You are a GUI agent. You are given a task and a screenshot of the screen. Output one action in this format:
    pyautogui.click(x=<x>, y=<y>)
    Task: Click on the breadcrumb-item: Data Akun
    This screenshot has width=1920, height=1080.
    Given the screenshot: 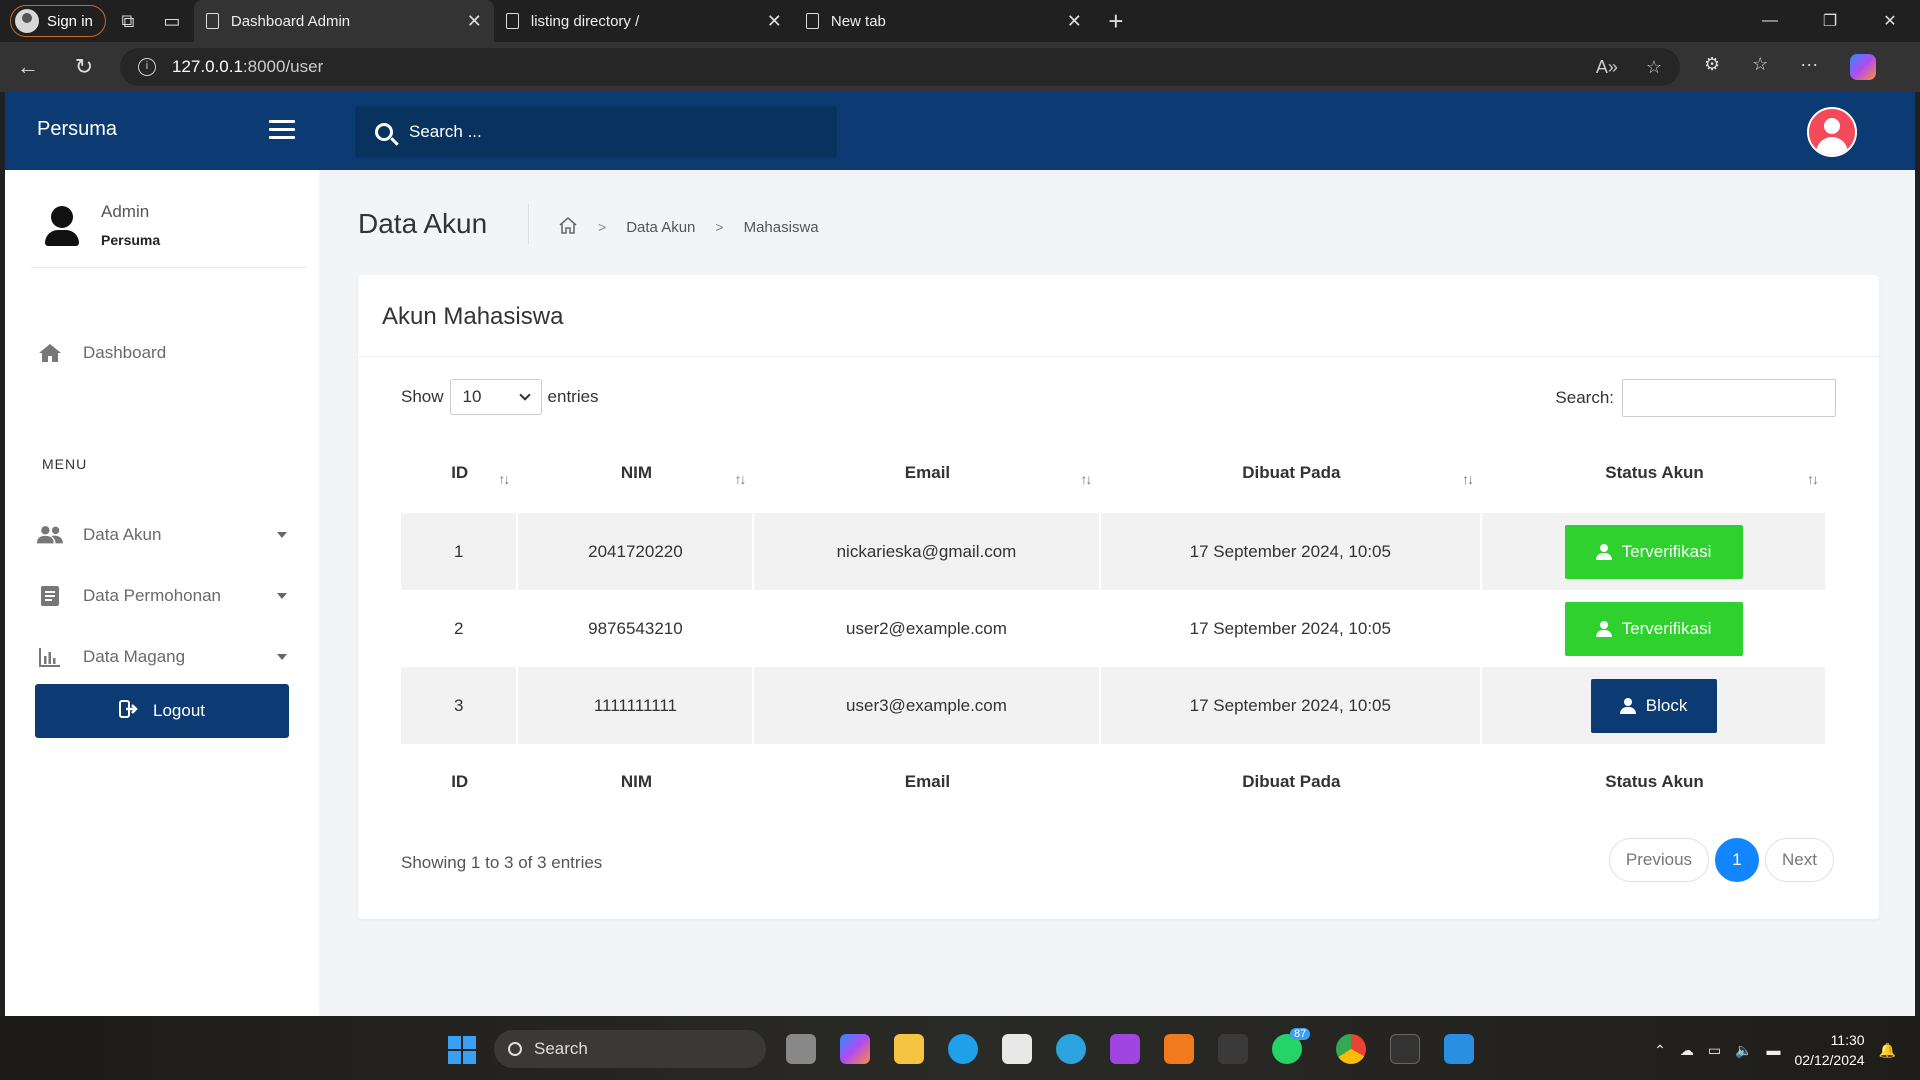 What is the action you would take?
    pyautogui.click(x=660, y=227)
    